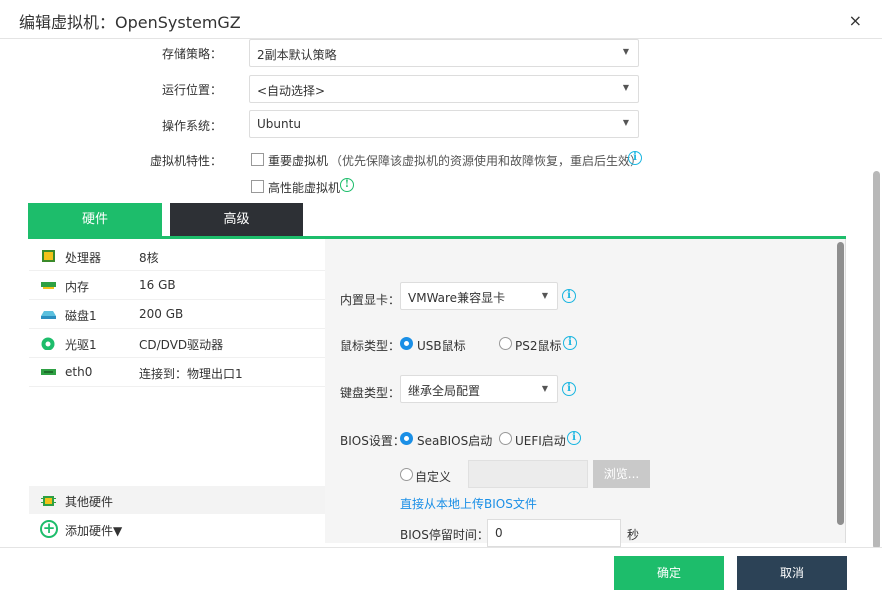 The image size is (882, 594). Describe the element at coordinates (49, 529) in the screenshot. I see `add-circle-icon: +` at that location.